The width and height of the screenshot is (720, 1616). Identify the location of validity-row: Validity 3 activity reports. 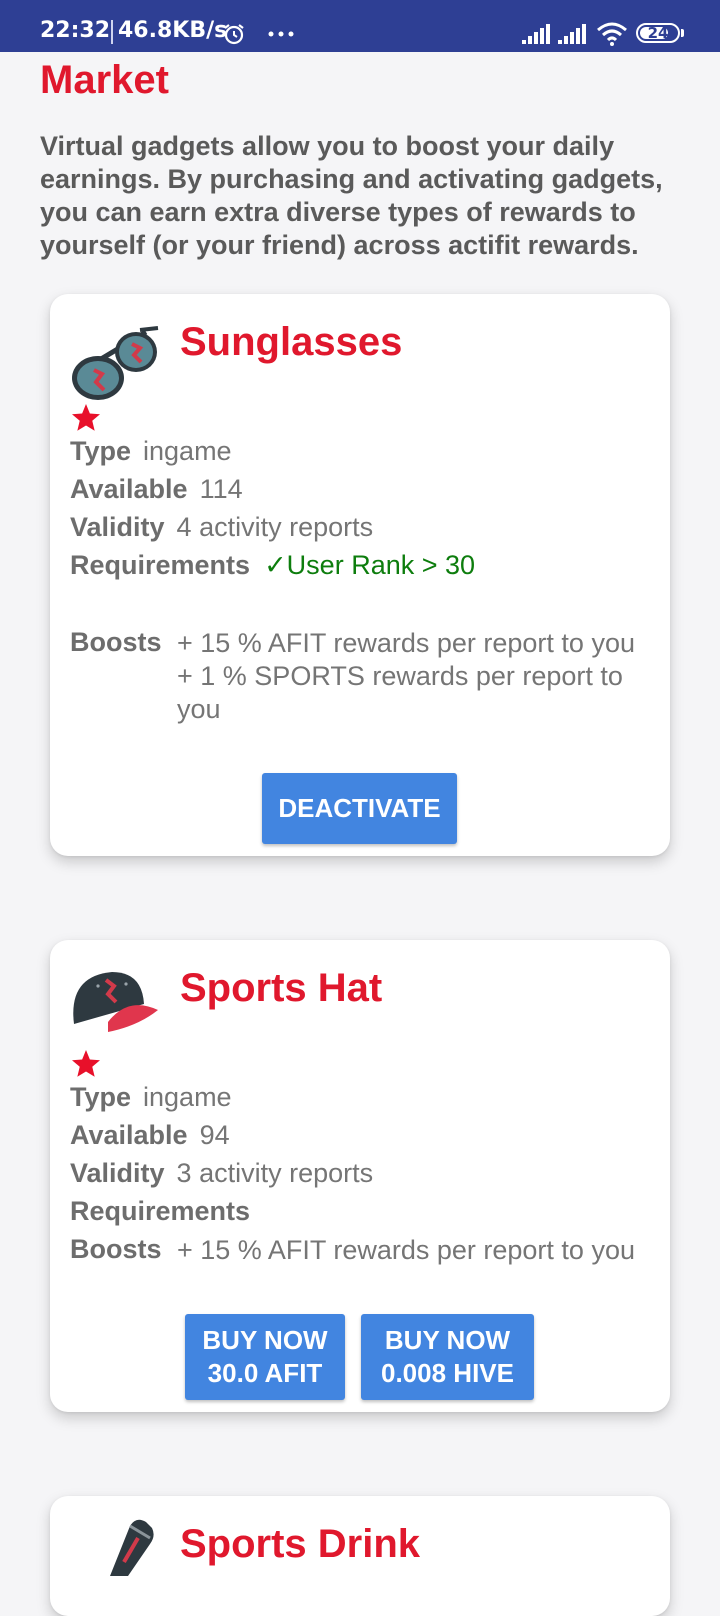
(221, 1173).